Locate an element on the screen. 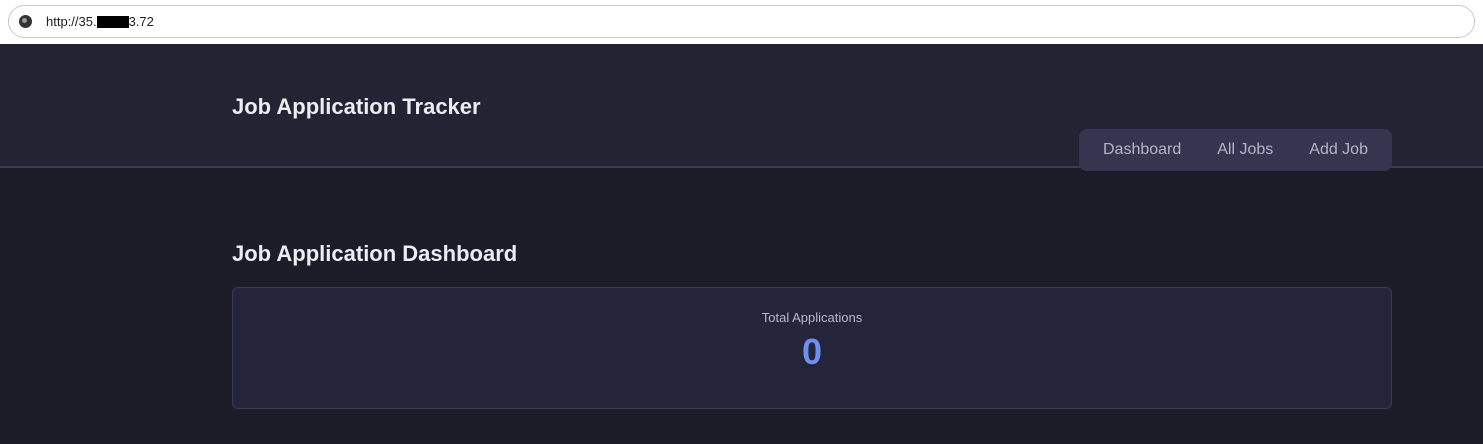 This screenshot has width=1483, height=444. stat-label: Total Applications is located at coordinates (812, 317).